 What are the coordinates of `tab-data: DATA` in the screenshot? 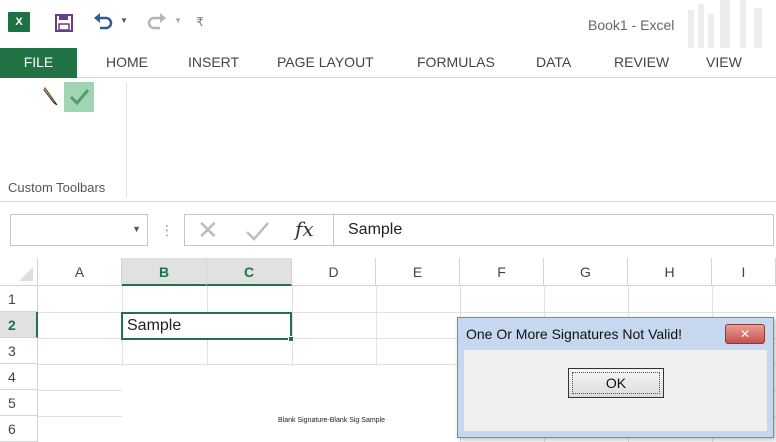 It's located at (553, 63).